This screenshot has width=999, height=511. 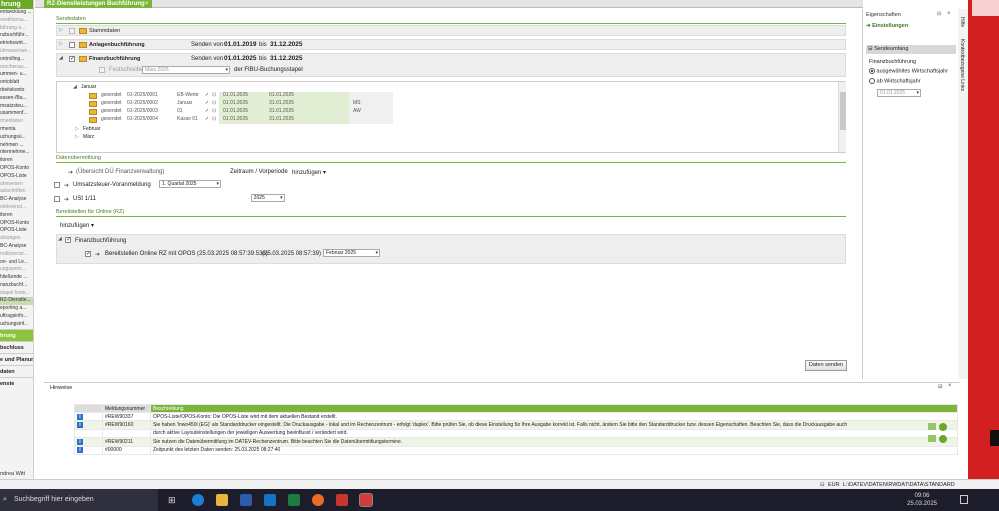 What do you see at coordinates (16, 382) in the screenshot?
I see `nav-section: enste` at bounding box center [16, 382].